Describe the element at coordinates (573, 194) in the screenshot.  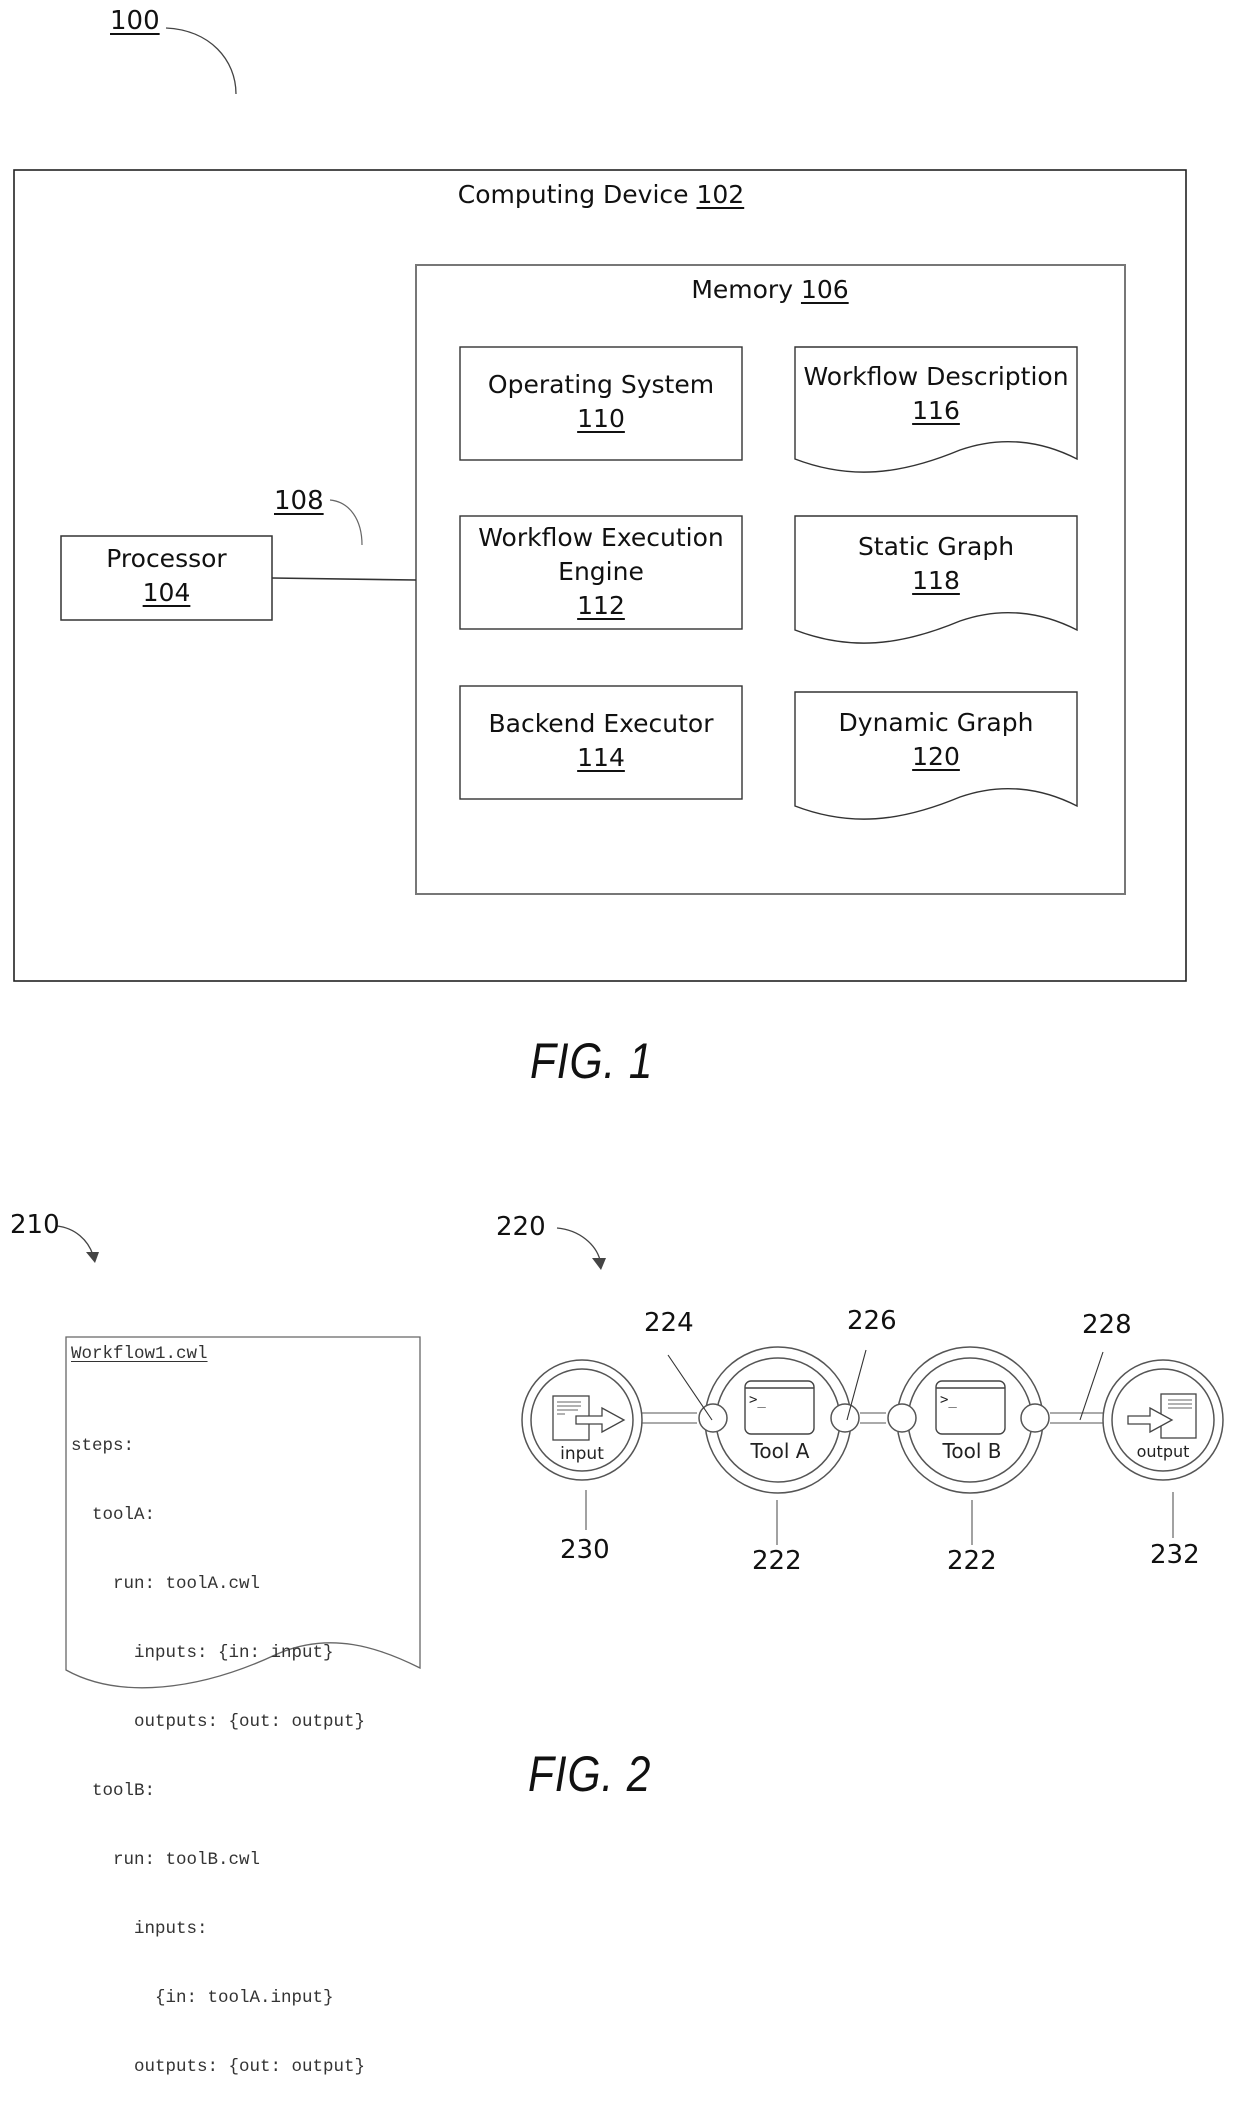
I see `computing-device-name: Computing Device` at that location.